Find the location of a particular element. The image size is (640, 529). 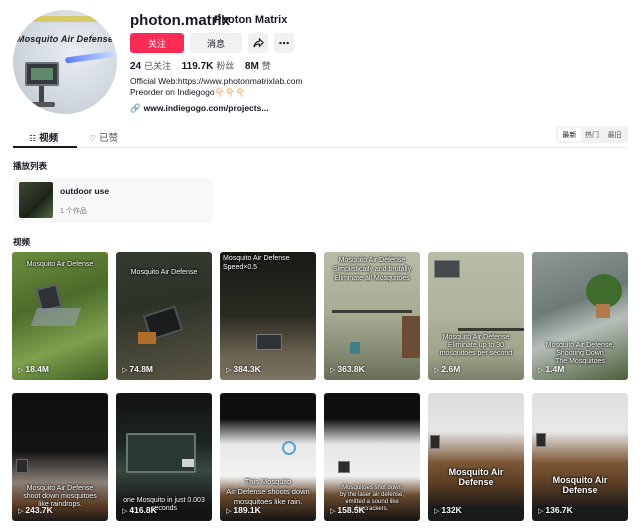

target-graphic is located at coordinates (289, 448).